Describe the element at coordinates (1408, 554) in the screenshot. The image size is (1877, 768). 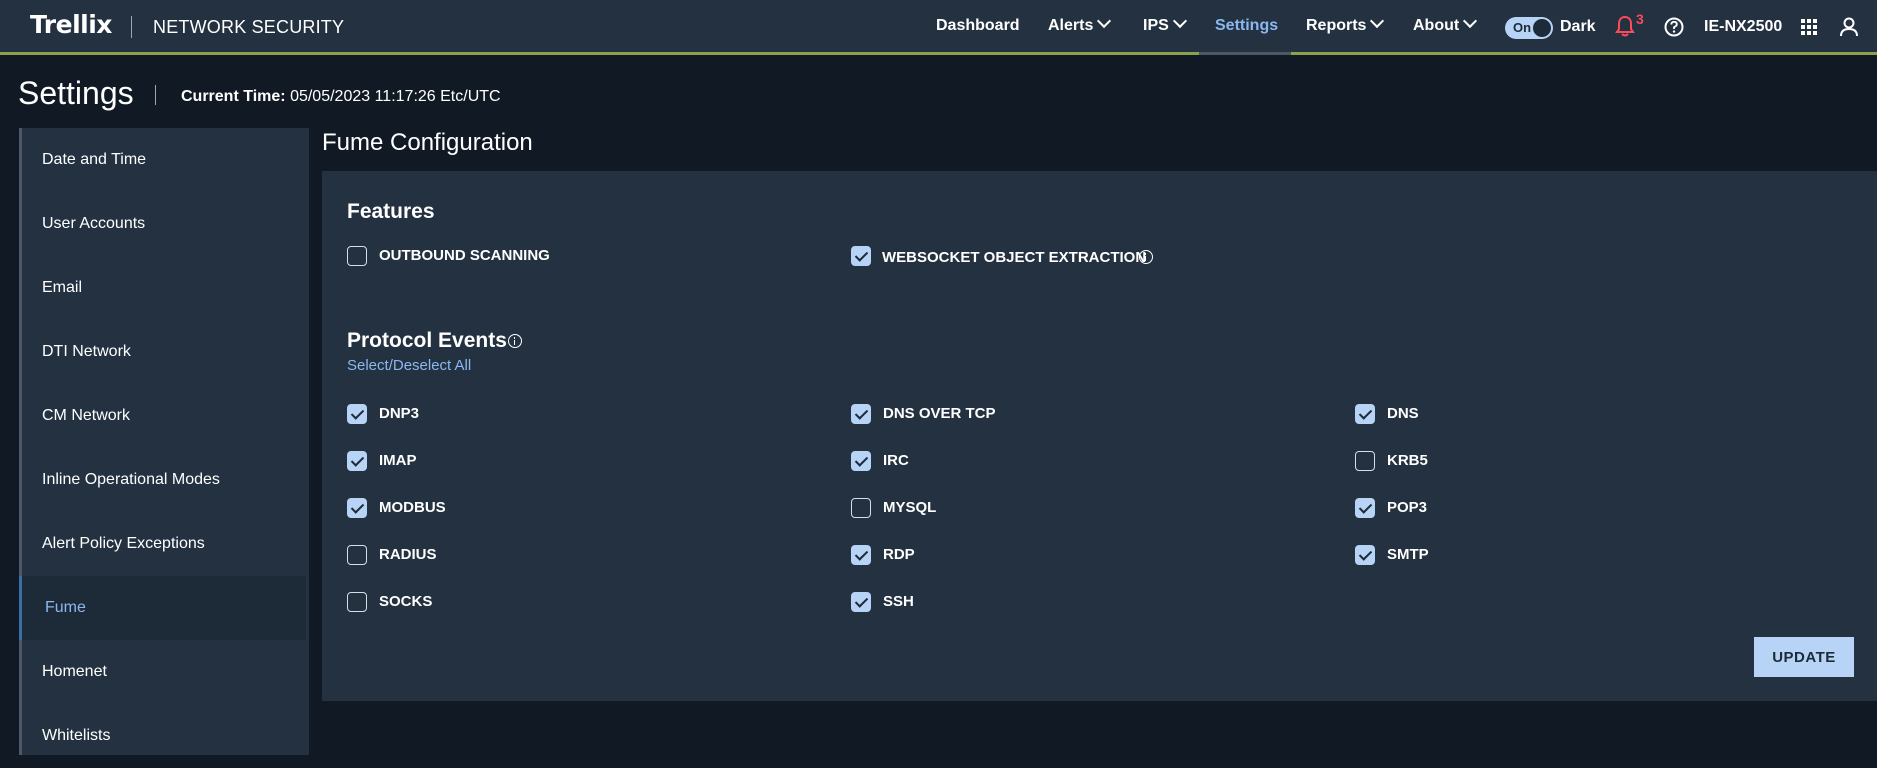
I see `smtp-label: SMTP` at that location.